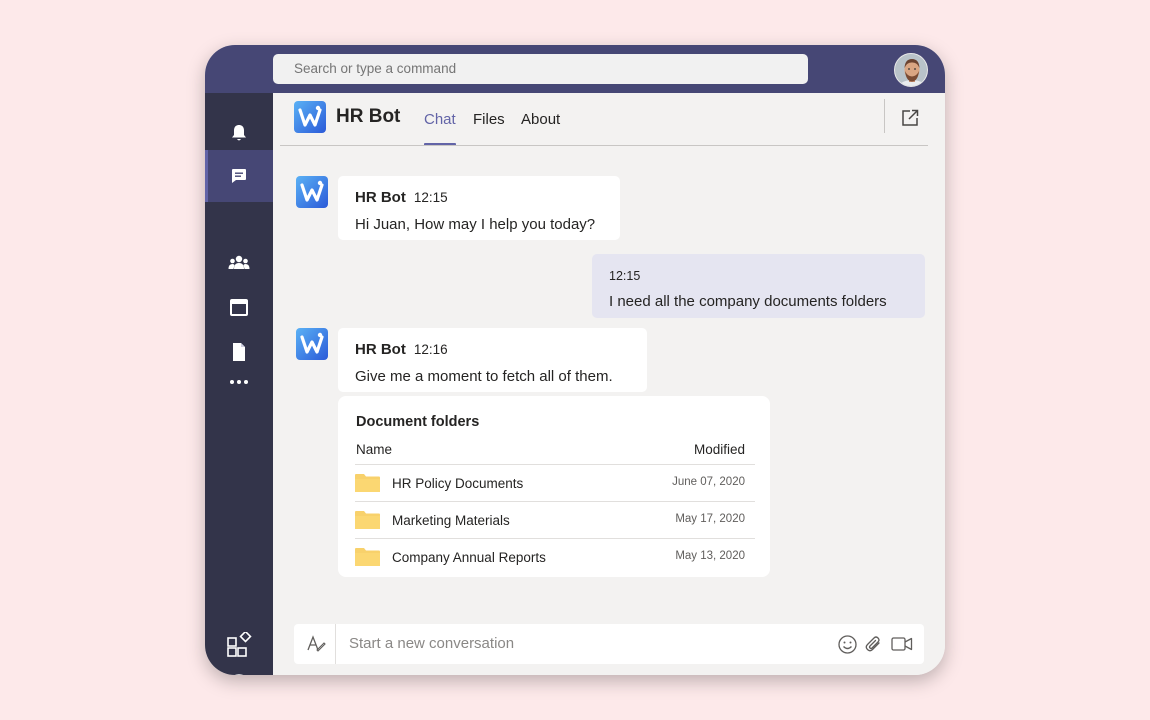  I want to click on apps-icon, so click(239, 644).